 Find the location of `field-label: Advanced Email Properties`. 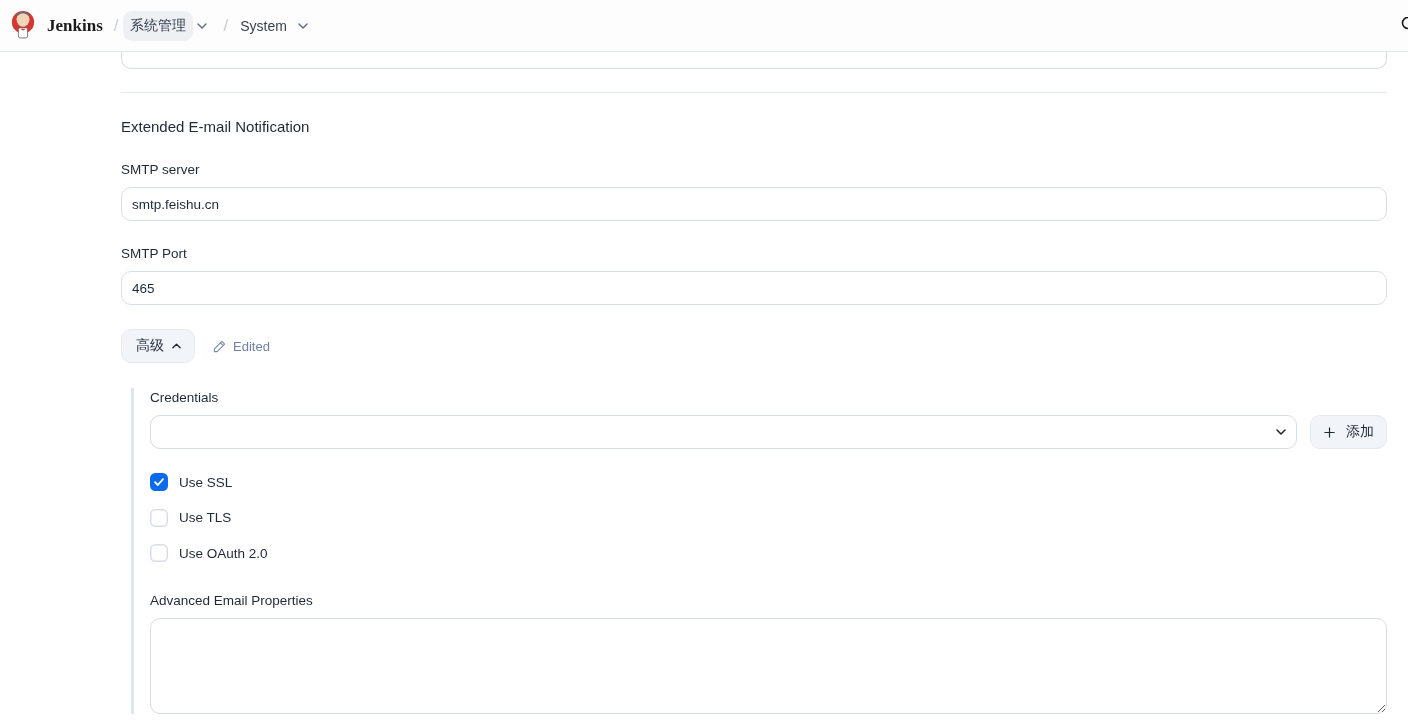

field-label: Advanced Email Properties is located at coordinates (232, 601).